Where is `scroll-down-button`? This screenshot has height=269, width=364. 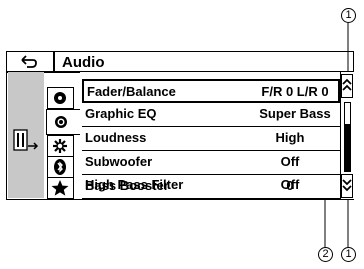
scroll-down-button is located at coordinates (347, 186).